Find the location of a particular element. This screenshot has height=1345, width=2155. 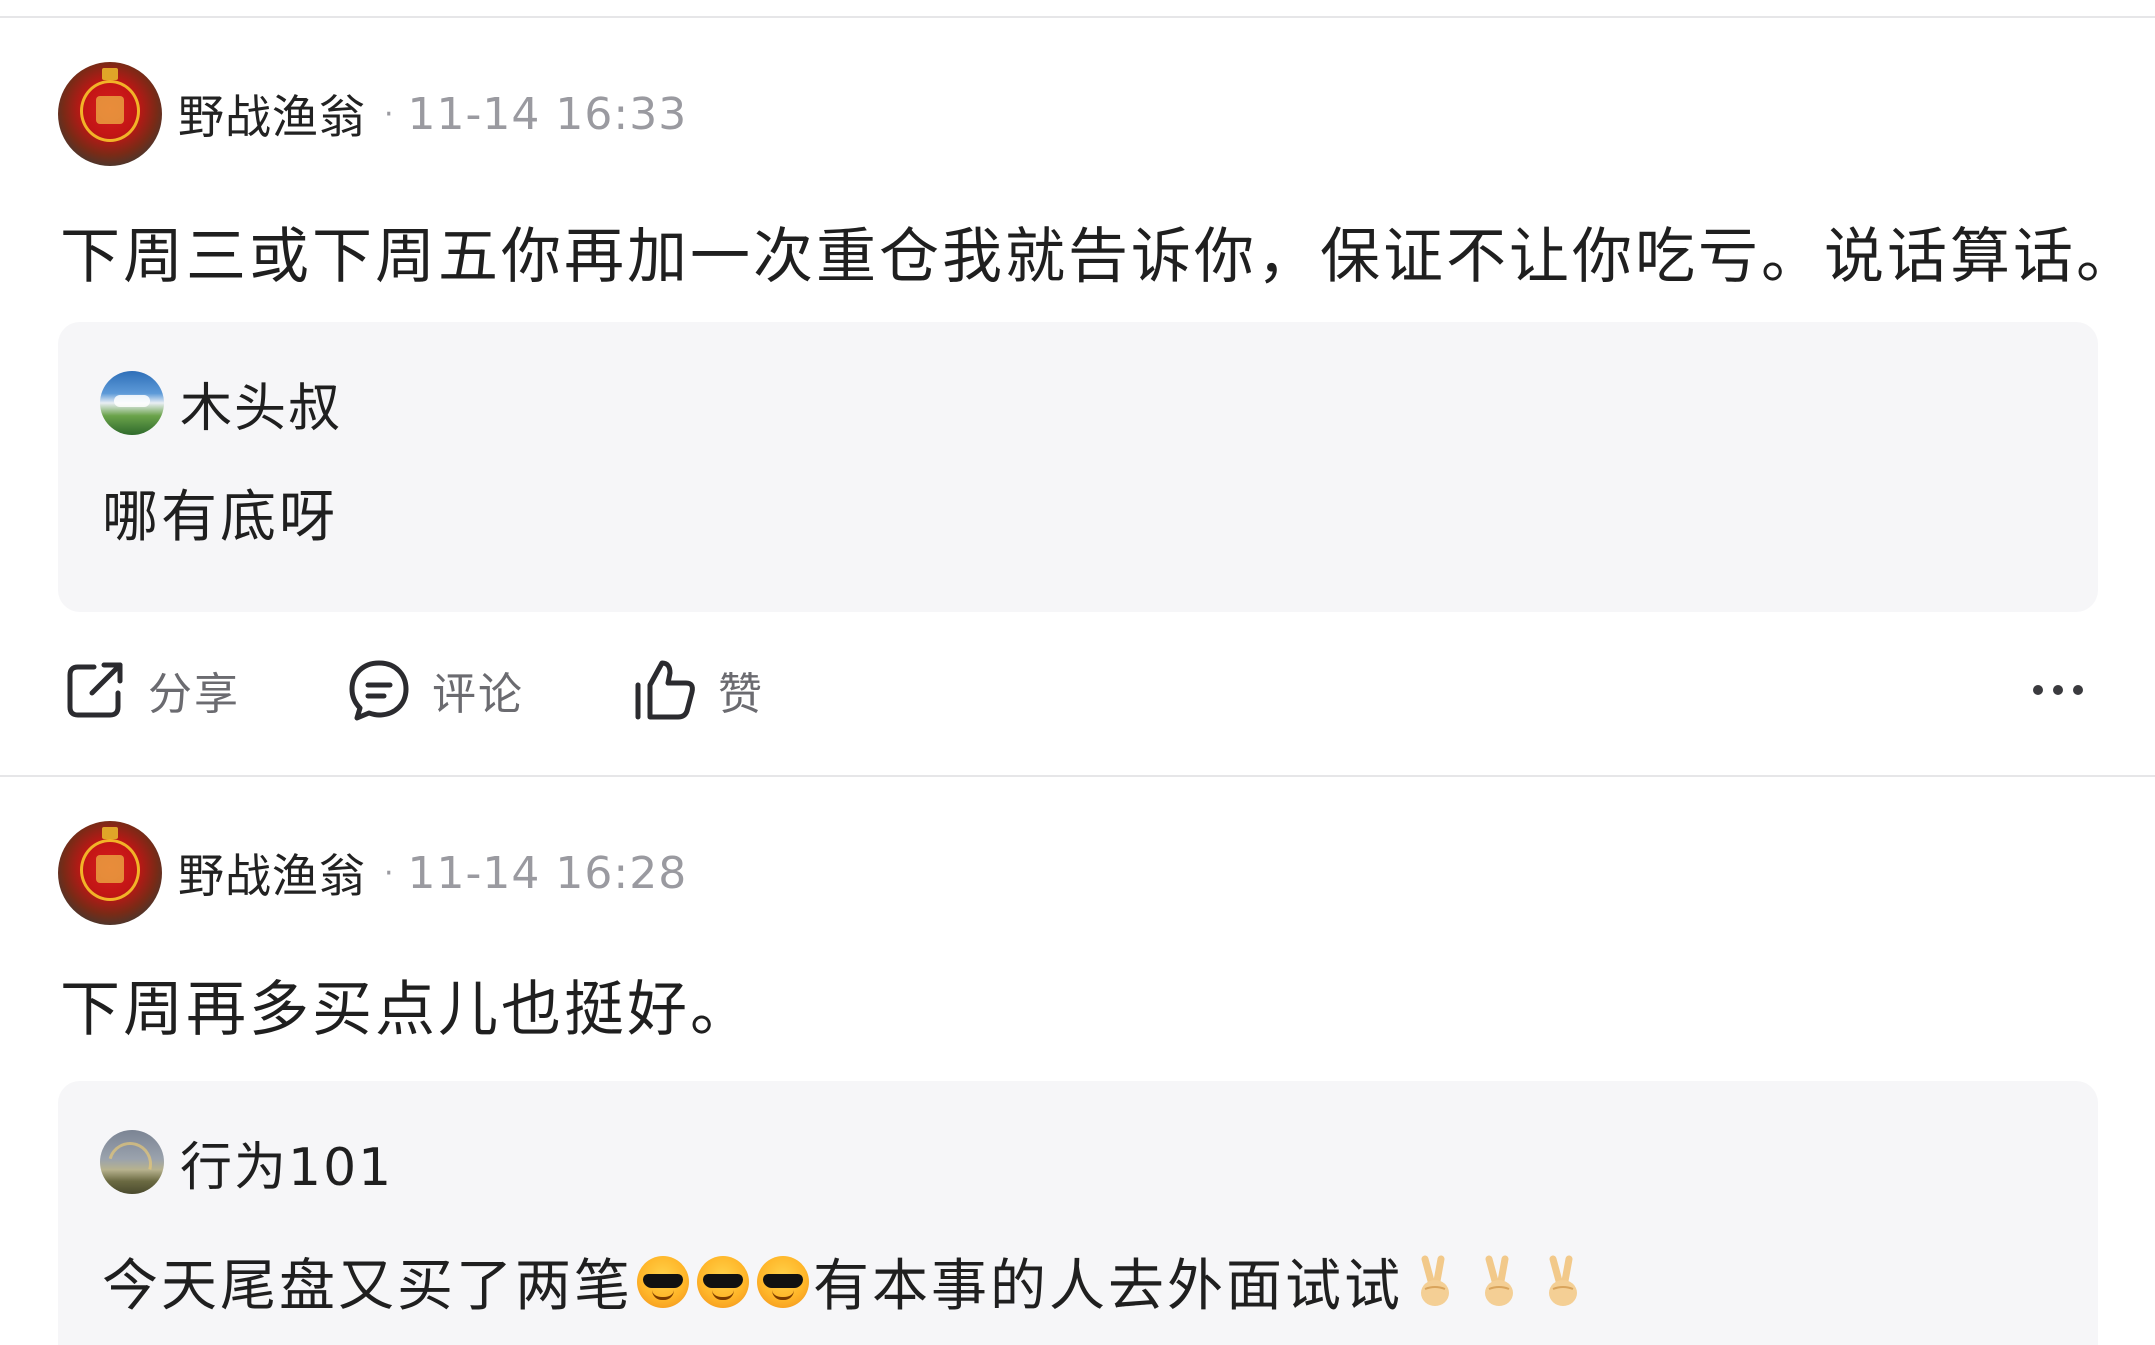

comment-label: 评论 is located at coordinates (478, 694).